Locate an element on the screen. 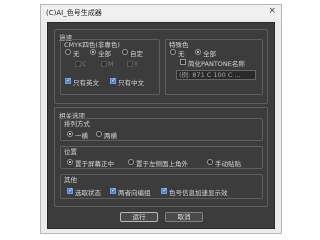  position-radio-top-left-label: 置于左侧面上角外 is located at coordinates (162, 164).